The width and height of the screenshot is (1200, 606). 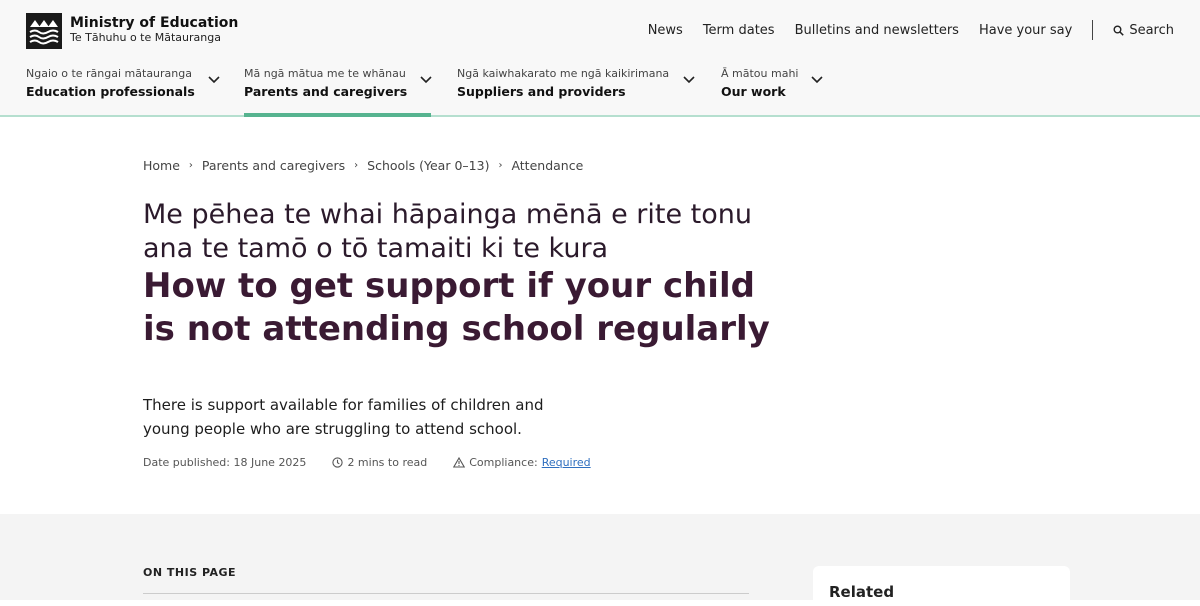 I want to click on util-link-news: News, so click(x=665, y=30).